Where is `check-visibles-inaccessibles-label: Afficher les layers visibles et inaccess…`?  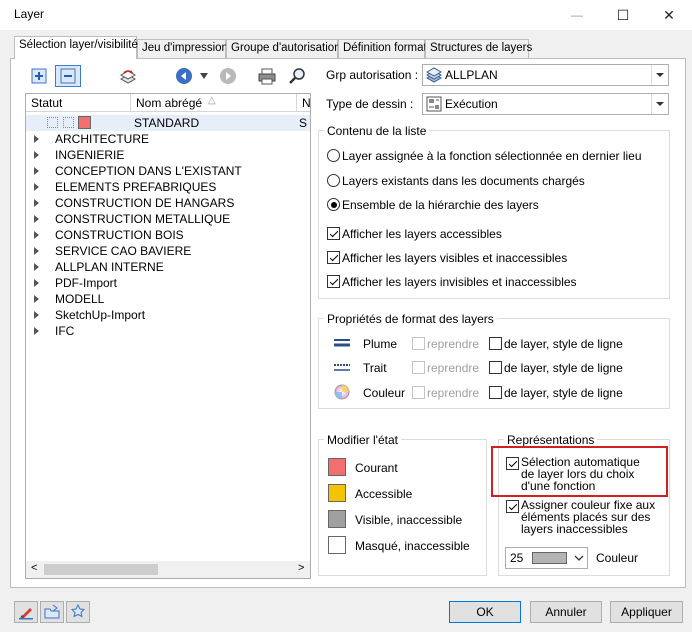 check-visibles-inaccessibles-label: Afficher les layers visibles et inaccess… is located at coordinates (454, 258).